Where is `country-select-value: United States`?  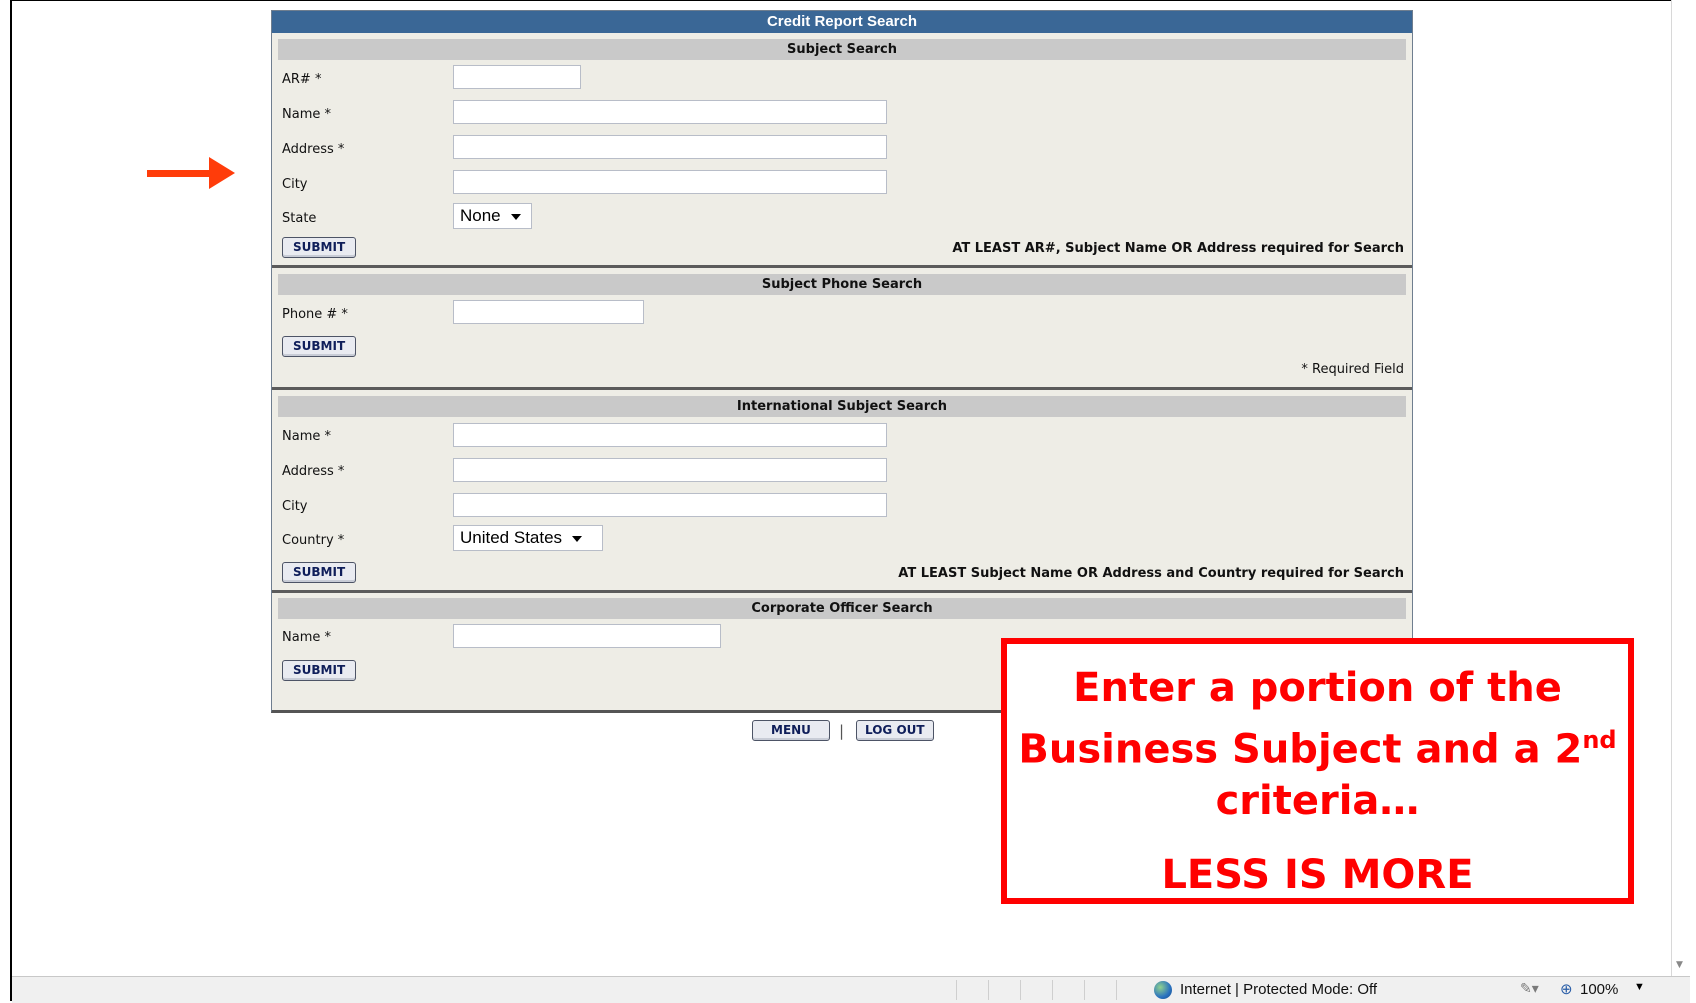 country-select-value: United States is located at coordinates (511, 537).